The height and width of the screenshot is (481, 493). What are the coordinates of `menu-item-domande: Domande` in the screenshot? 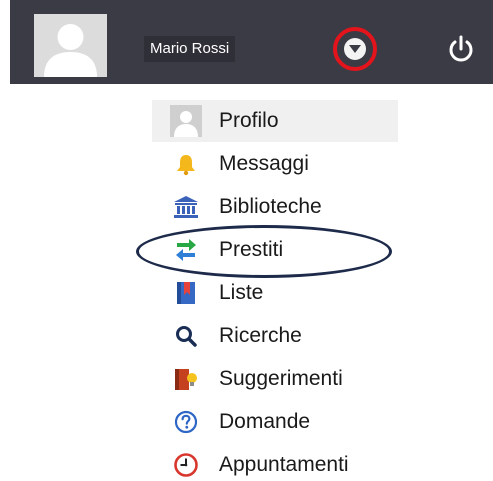 It's located at (275, 421).